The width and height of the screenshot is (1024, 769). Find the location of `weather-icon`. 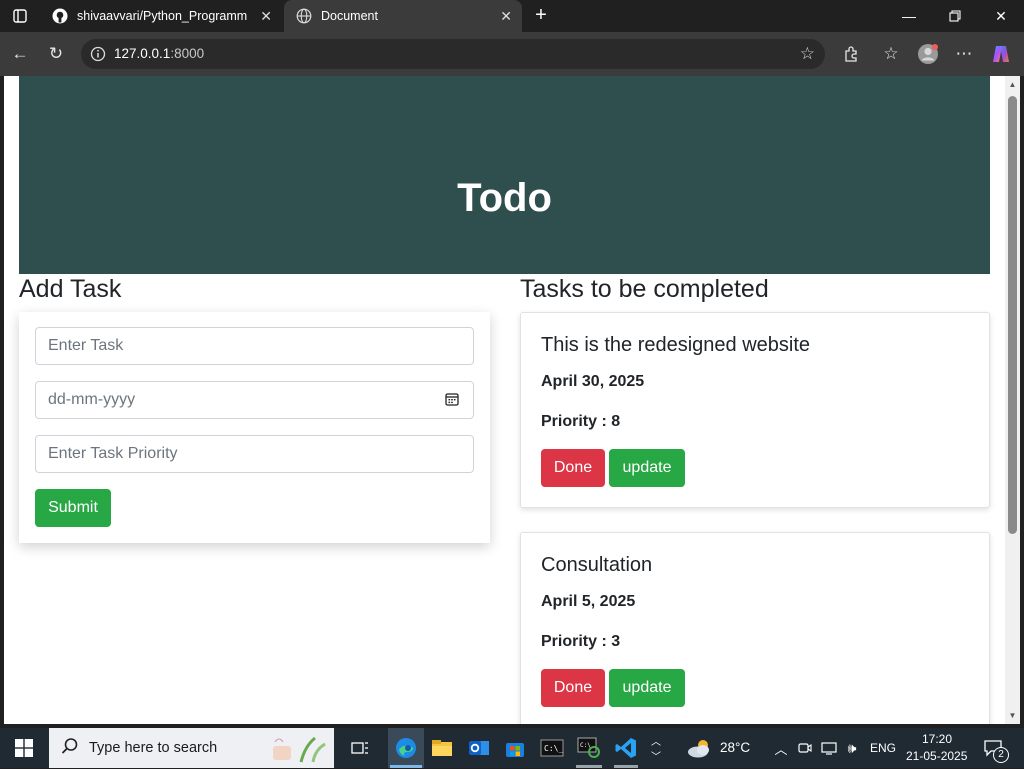

weather-icon is located at coordinates (700, 748).